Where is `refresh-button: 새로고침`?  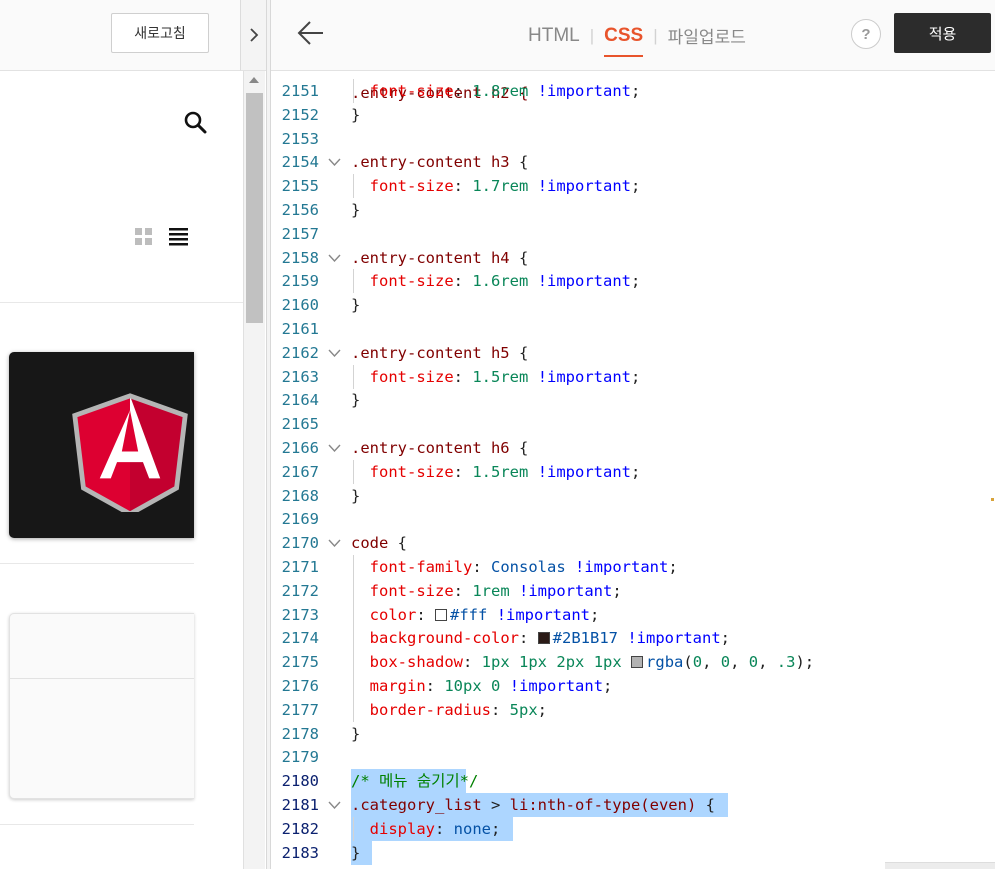 refresh-button: 새로고침 is located at coordinates (160, 33).